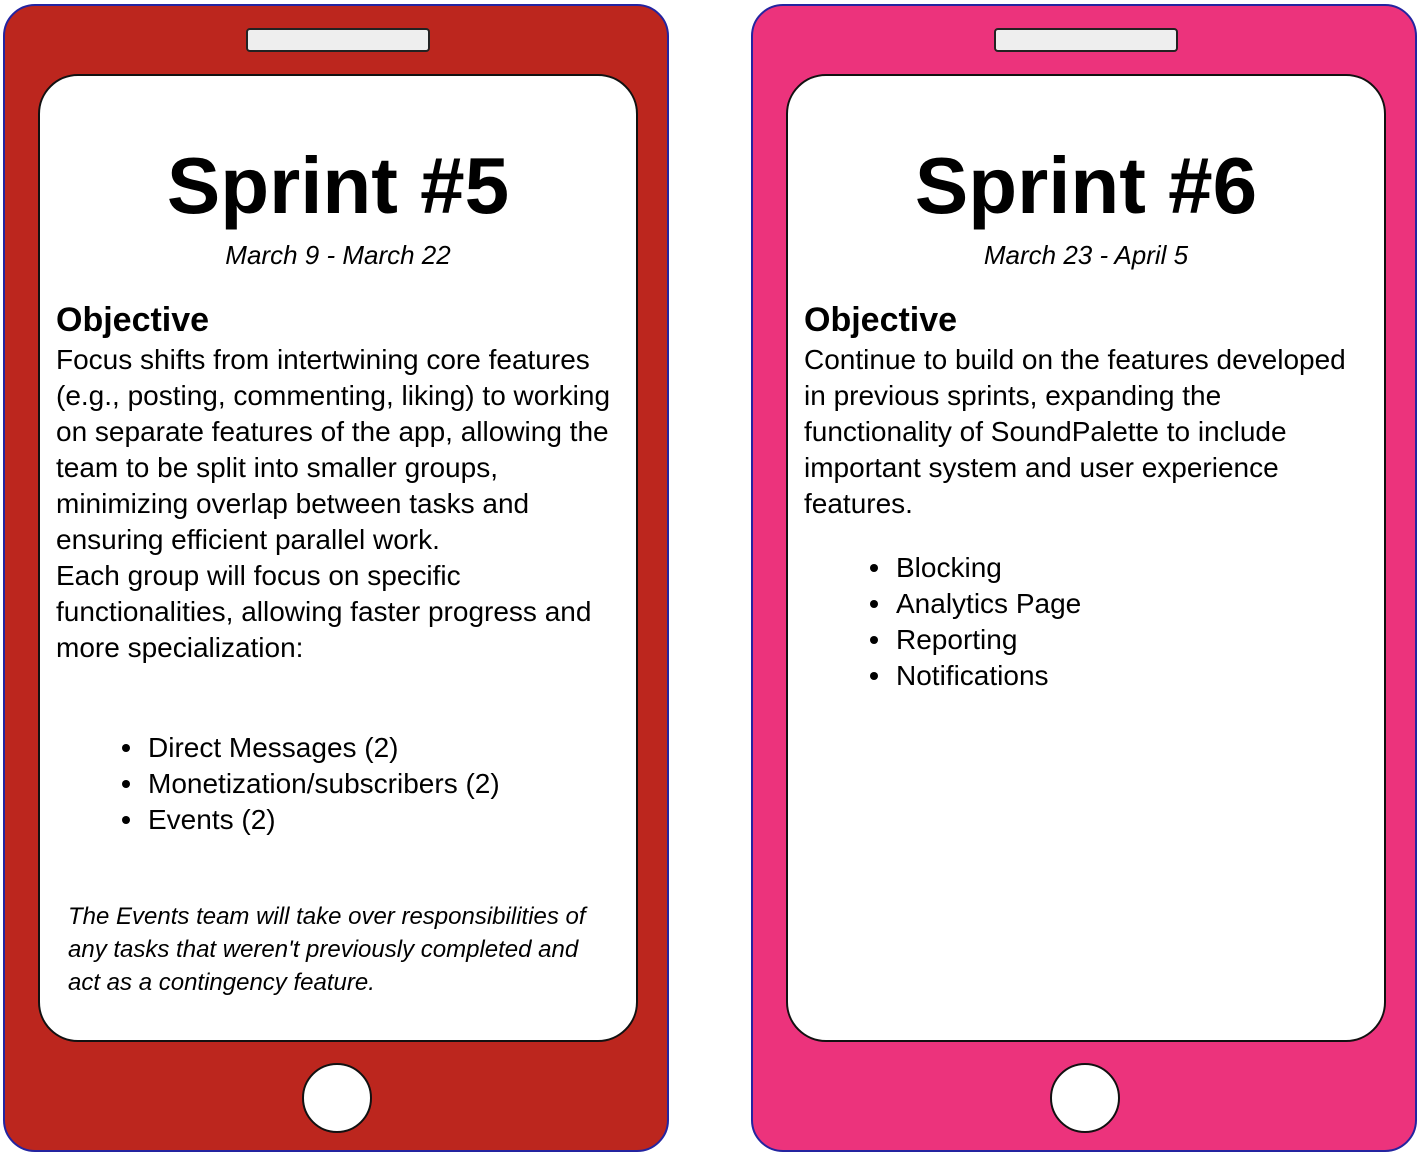  What do you see at coordinates (212, 819) in the screenshot?
I see `list-item-label: Events (2)` at bounding box center [212, 819].